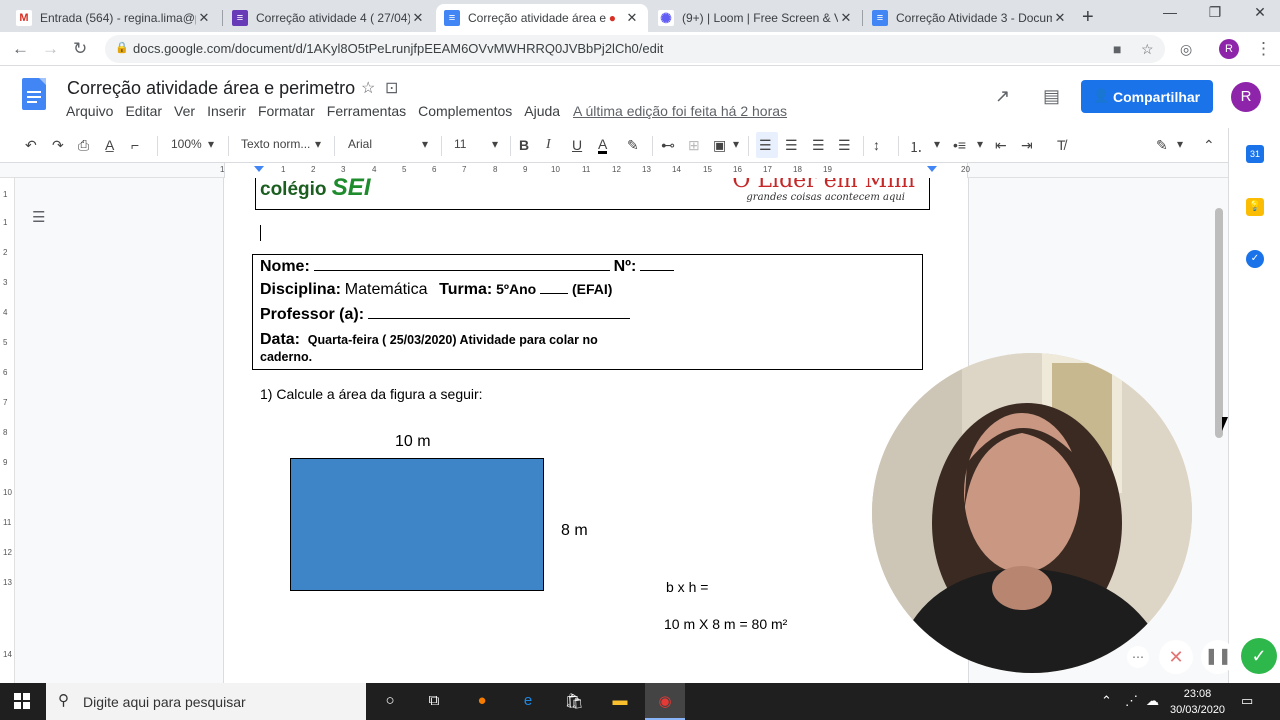  What do you see at coordinates (286, 111) in the screenshot?
I see `menu-formatar: Formatar` at bounding box center [286, 111].